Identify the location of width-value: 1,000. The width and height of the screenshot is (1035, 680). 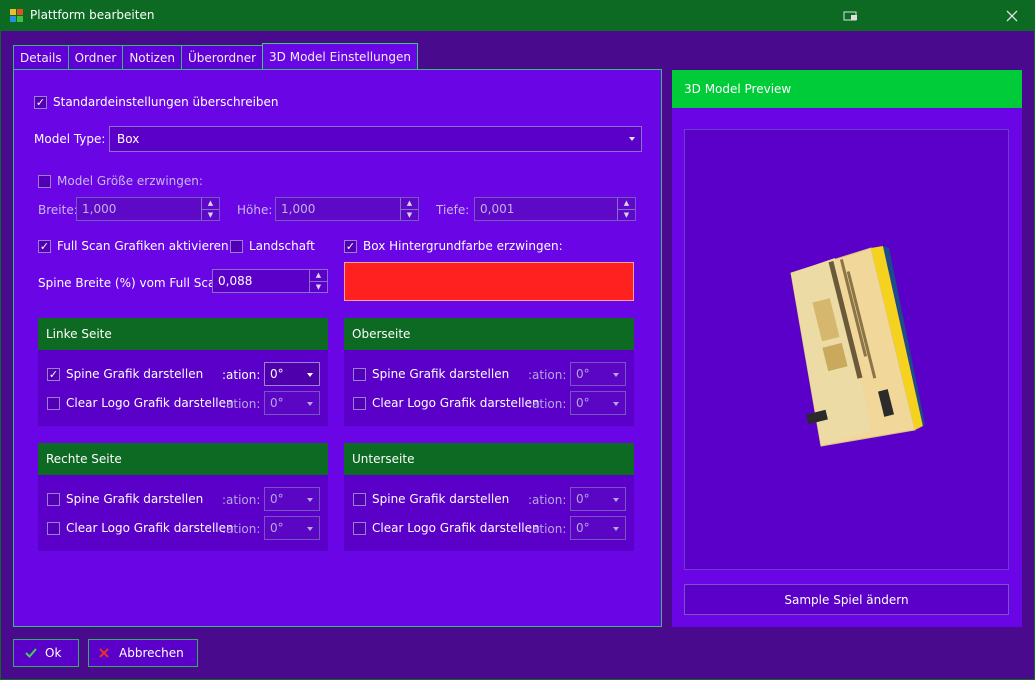
(99, 209).